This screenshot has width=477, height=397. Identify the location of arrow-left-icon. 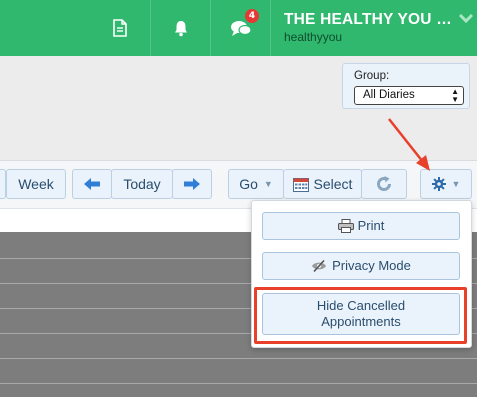
(92, 184).